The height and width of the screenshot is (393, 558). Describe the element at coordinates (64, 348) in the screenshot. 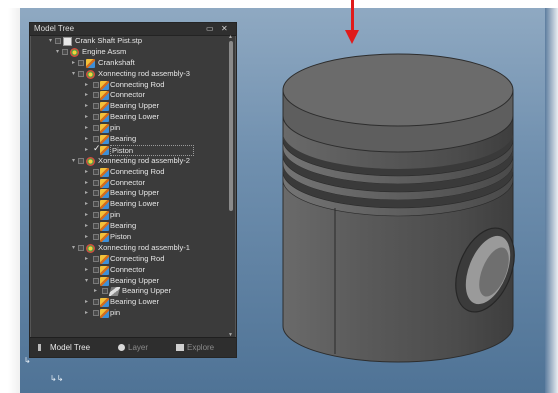

I see `tab-model-tree: Model Tree` at that location.